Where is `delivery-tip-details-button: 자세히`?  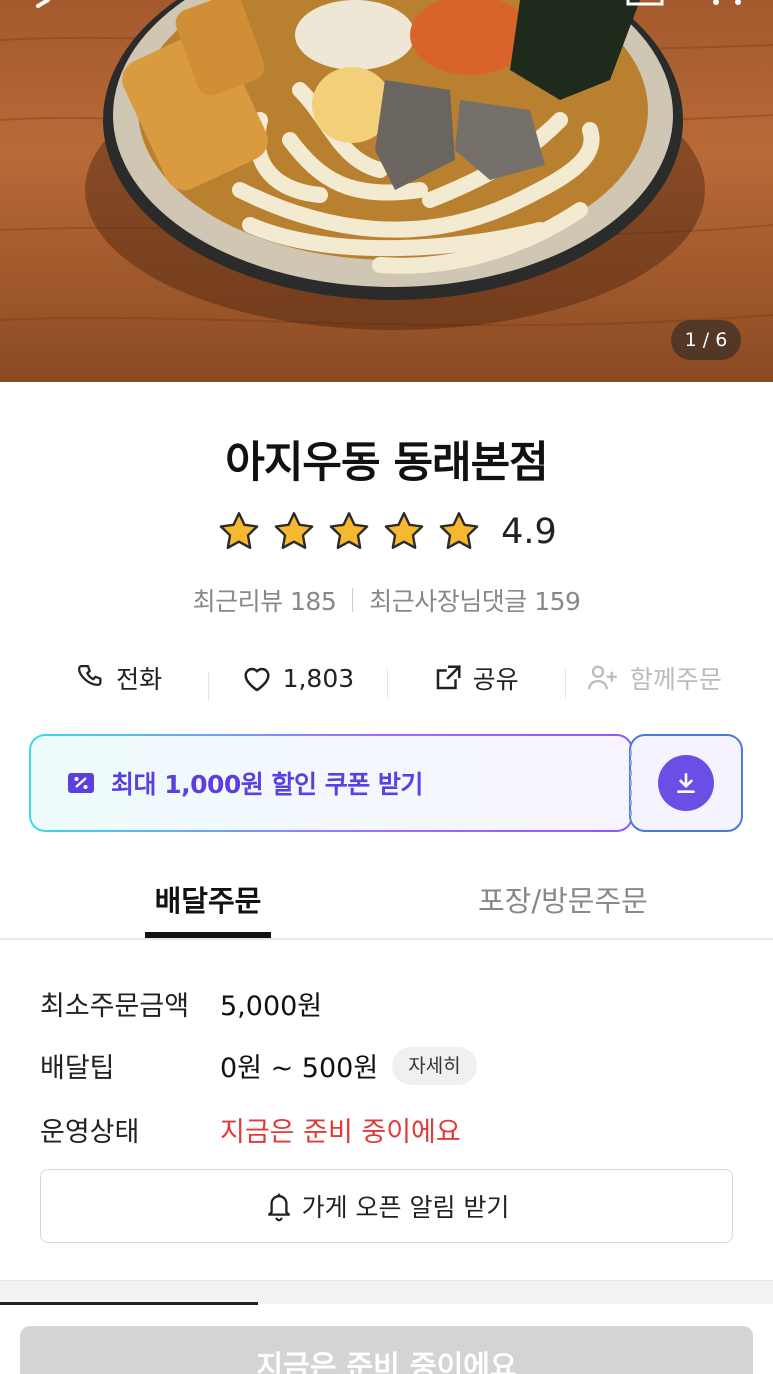 delivery-tip-details-button: 자세히 is located at coordinates (434, 1065).